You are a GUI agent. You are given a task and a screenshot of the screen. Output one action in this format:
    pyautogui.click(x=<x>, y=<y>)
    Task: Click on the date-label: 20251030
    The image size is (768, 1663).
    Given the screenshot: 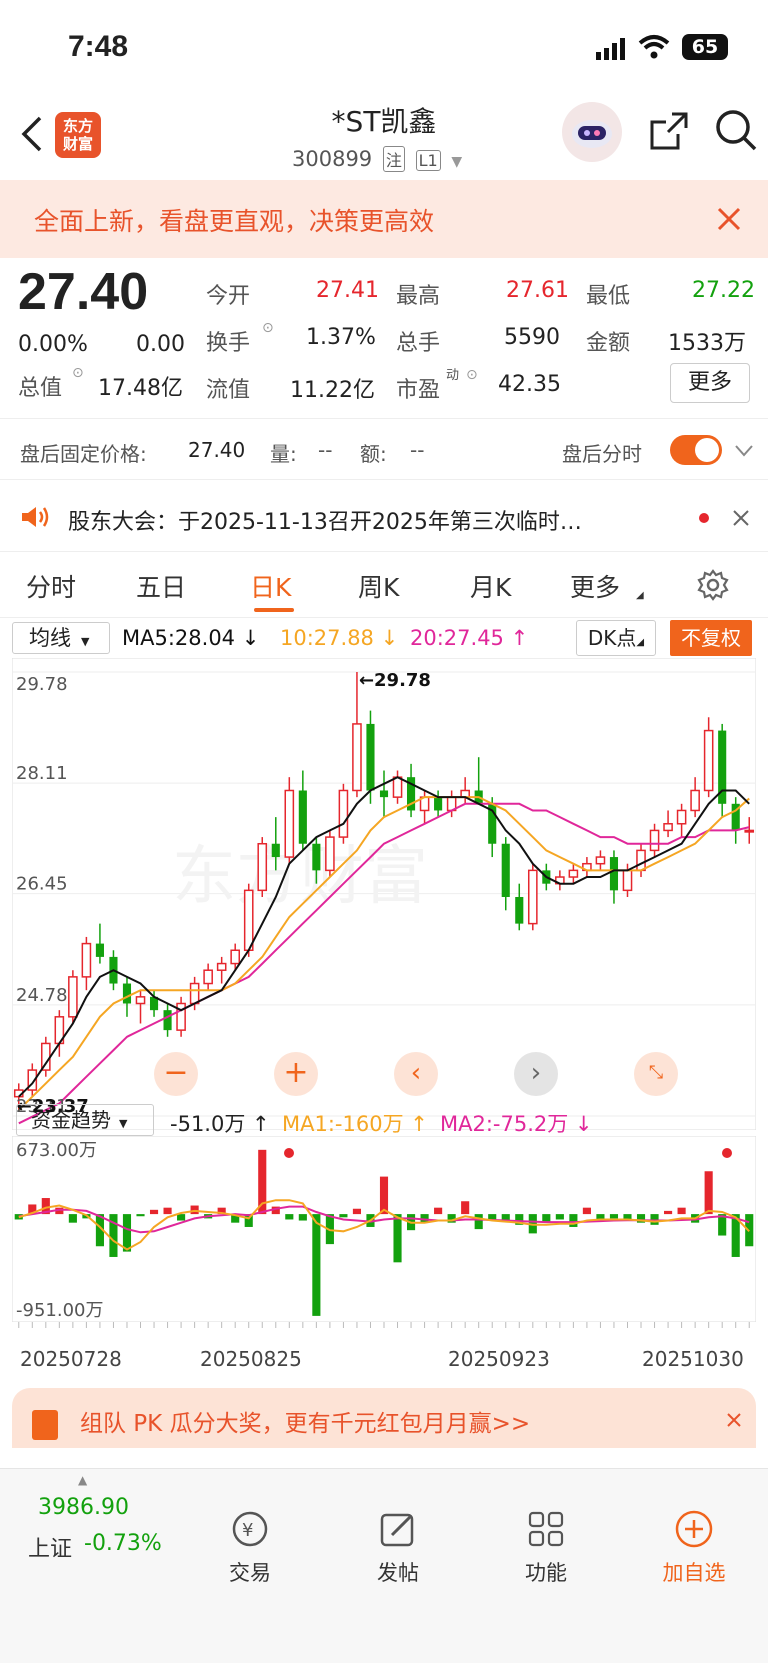 What is the action you would take?
    pyautogui.click(x=693, y=1359)
    